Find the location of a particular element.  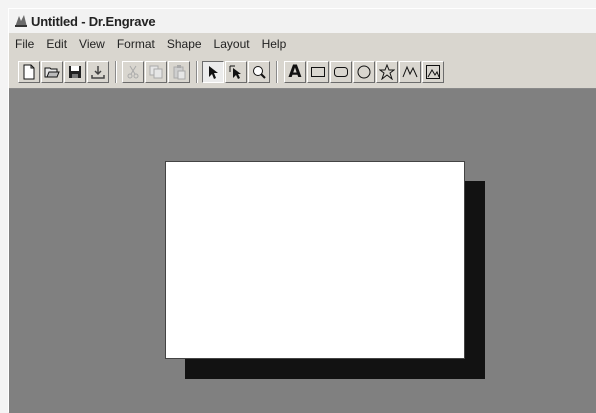

copy-button is located at coordinates (156, 72).